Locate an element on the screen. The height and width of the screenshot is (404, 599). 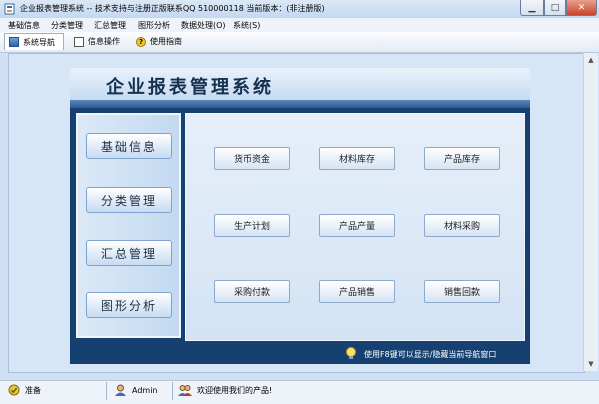
menu-category: 分类管理 is located at coordinates (67, 25).